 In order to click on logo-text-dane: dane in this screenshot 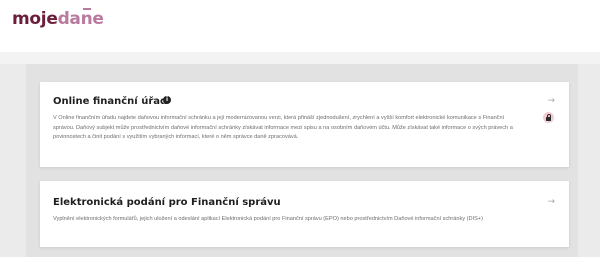, I will do `click(80, 18)`.